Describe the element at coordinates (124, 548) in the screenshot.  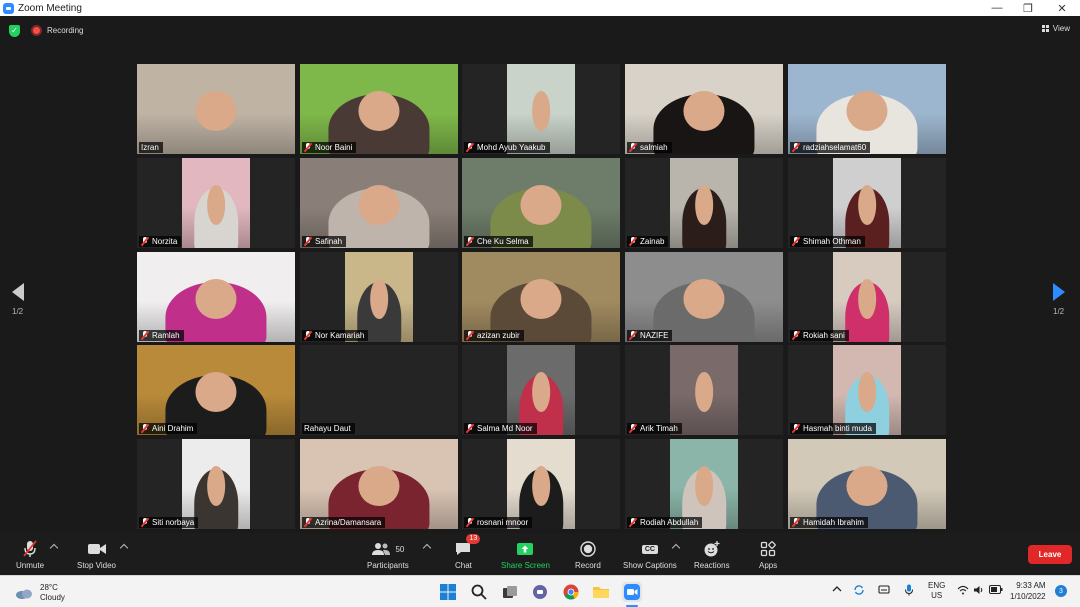
I see `video-options-chevron-icon` at that location.